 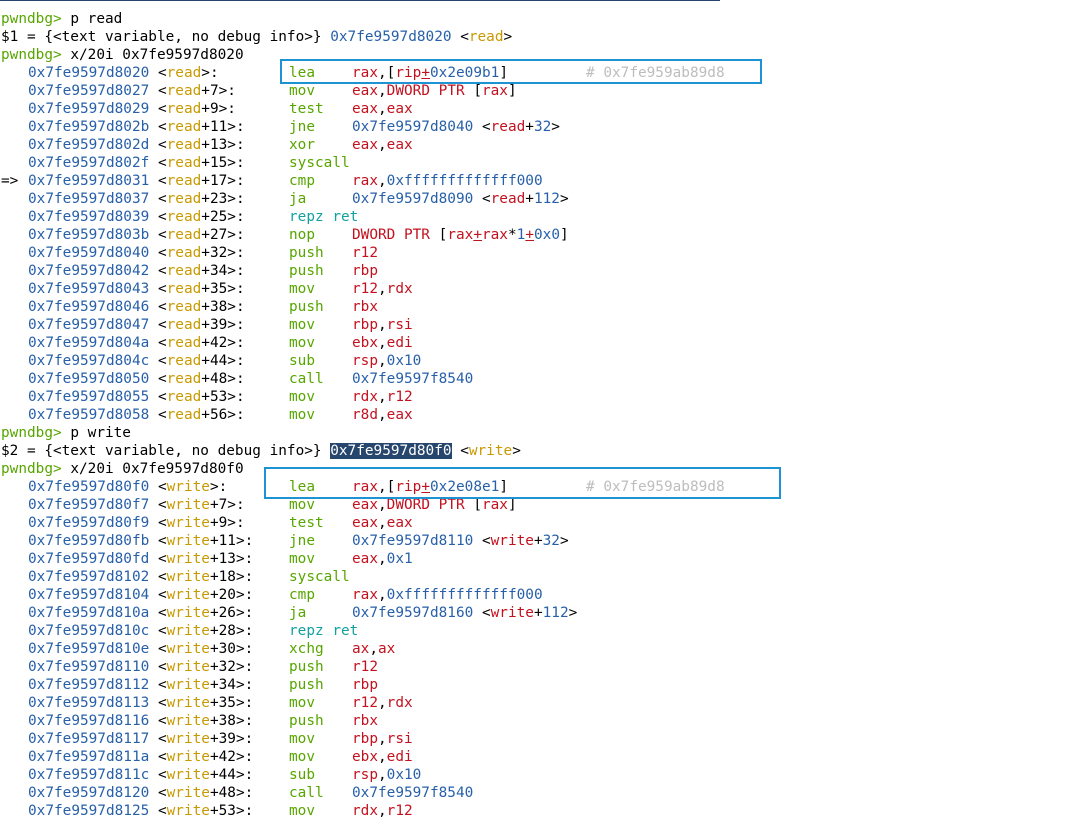 I want to click on address-symbol-group: 0x7fe9597d802d <read+13>:, so click(x=136, y=145).